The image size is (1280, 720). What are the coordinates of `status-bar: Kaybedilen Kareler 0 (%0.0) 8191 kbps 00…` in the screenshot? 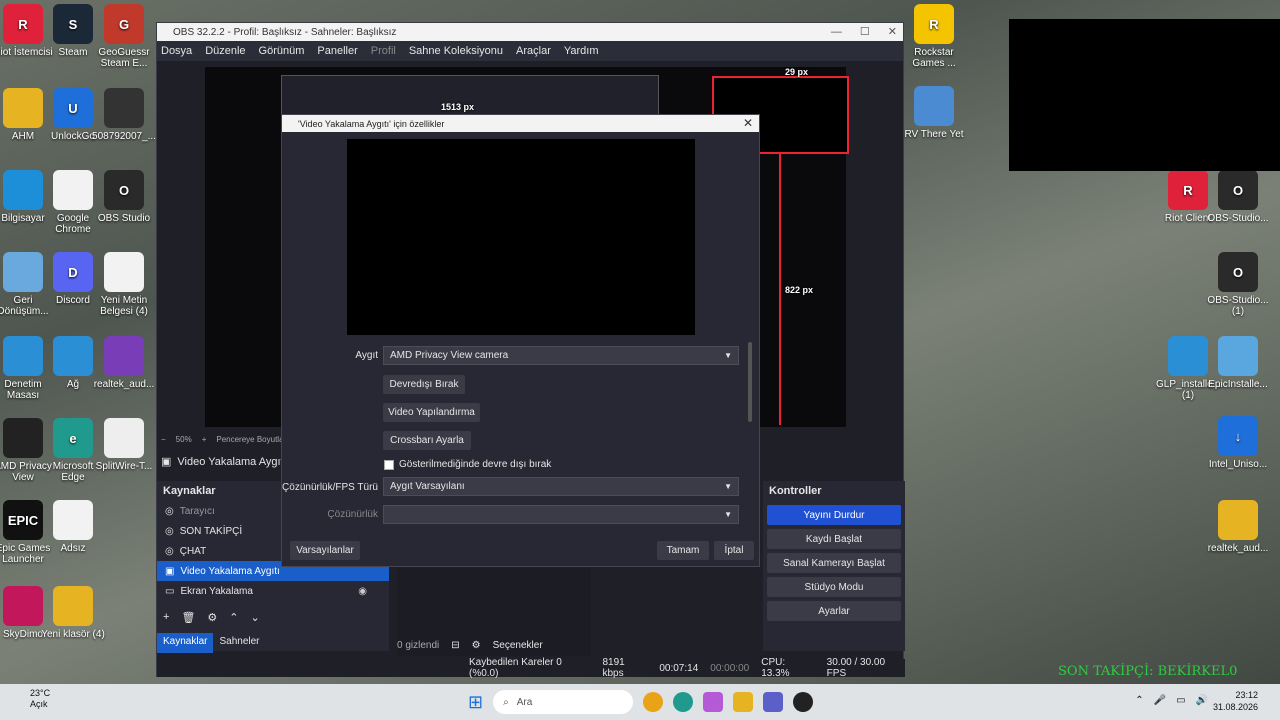 It's located at (531, 668).